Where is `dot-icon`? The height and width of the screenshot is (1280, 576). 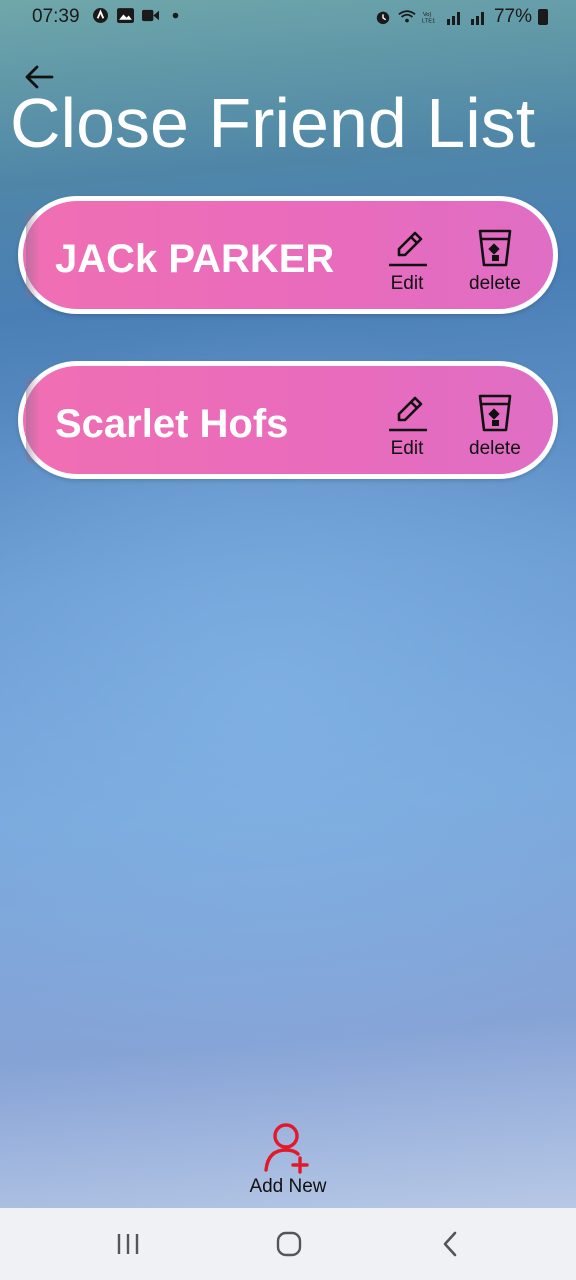
dot-icon is located at coordinates (175, 15).